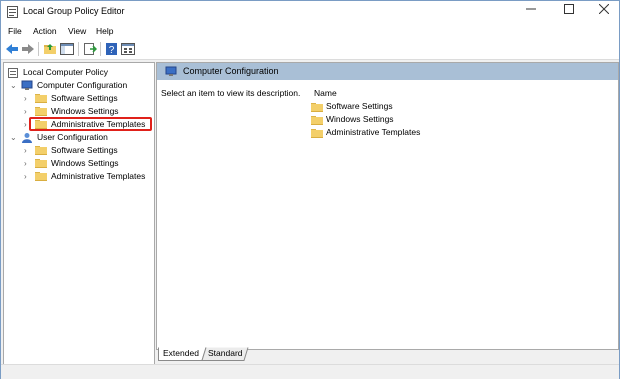  Describe the element at coordinates (85, 163) in the screenshot. I see `tree-item-label: Windows Settings` at that location.